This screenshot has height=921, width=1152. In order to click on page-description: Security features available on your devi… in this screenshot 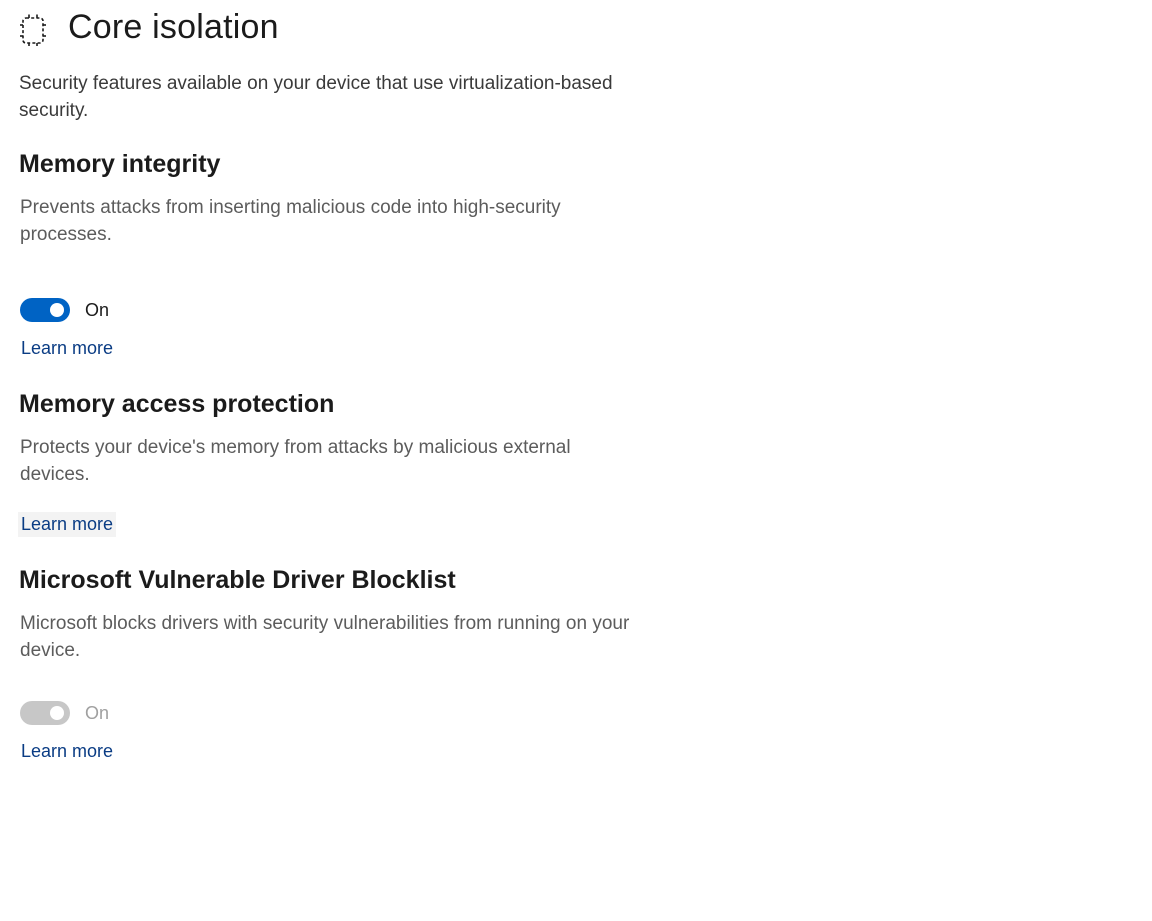, I will do `click(316, 97)`.